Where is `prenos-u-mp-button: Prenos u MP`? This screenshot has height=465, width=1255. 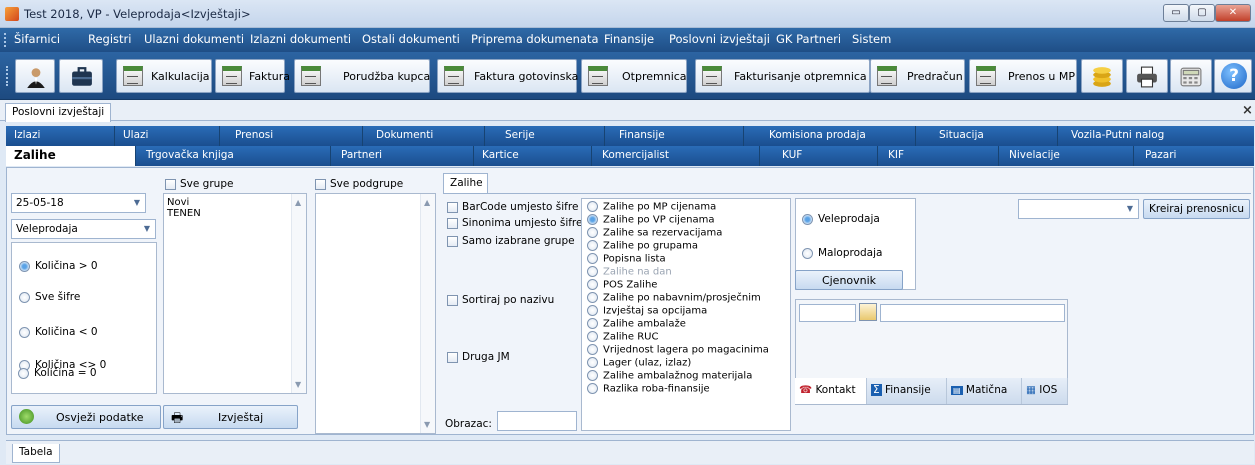
prenos-u-mp-button: Prenos u MP is located at coordinates (1023, 76).